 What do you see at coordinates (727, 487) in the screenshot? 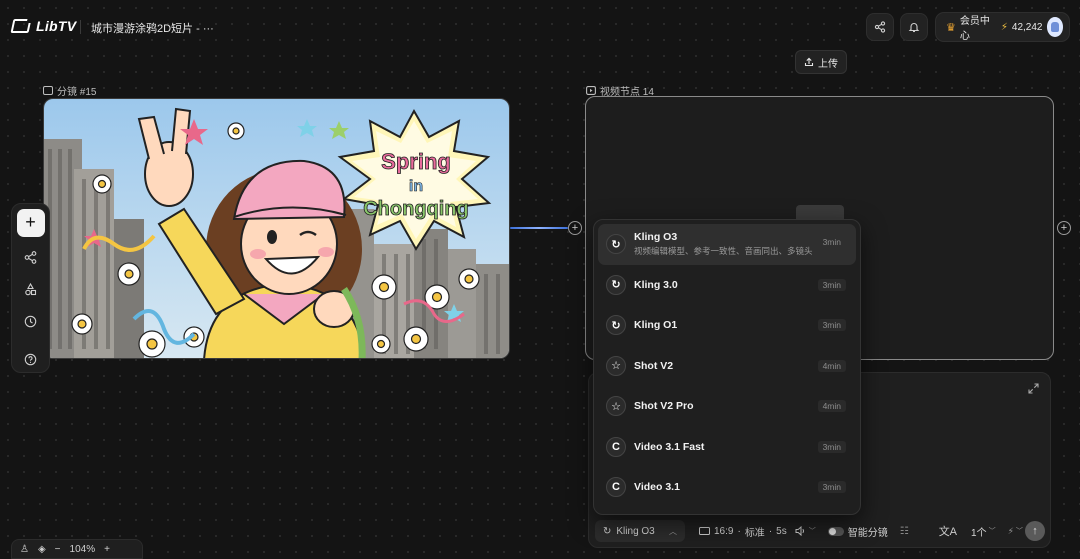
I see `model-option-video-3-1: C Video 3.1 3min` at bounding box center [727, 487].